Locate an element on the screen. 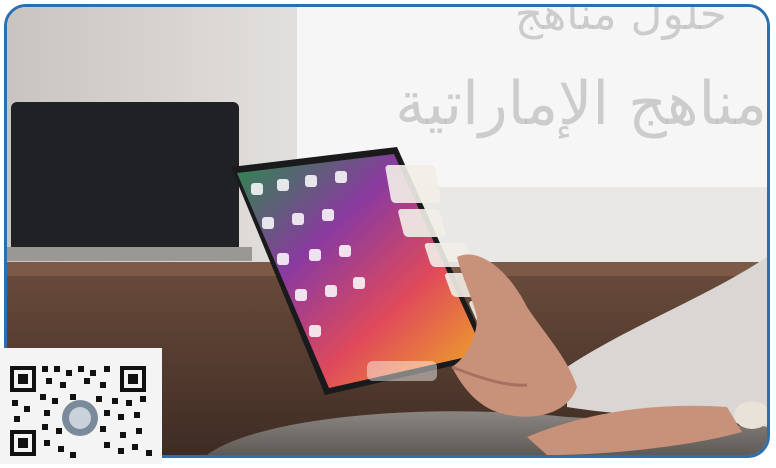 The height and width of the screenshot is (468, 776). watermark-line-2: مناهج الإماراتية is located at coordinates (581, 104).